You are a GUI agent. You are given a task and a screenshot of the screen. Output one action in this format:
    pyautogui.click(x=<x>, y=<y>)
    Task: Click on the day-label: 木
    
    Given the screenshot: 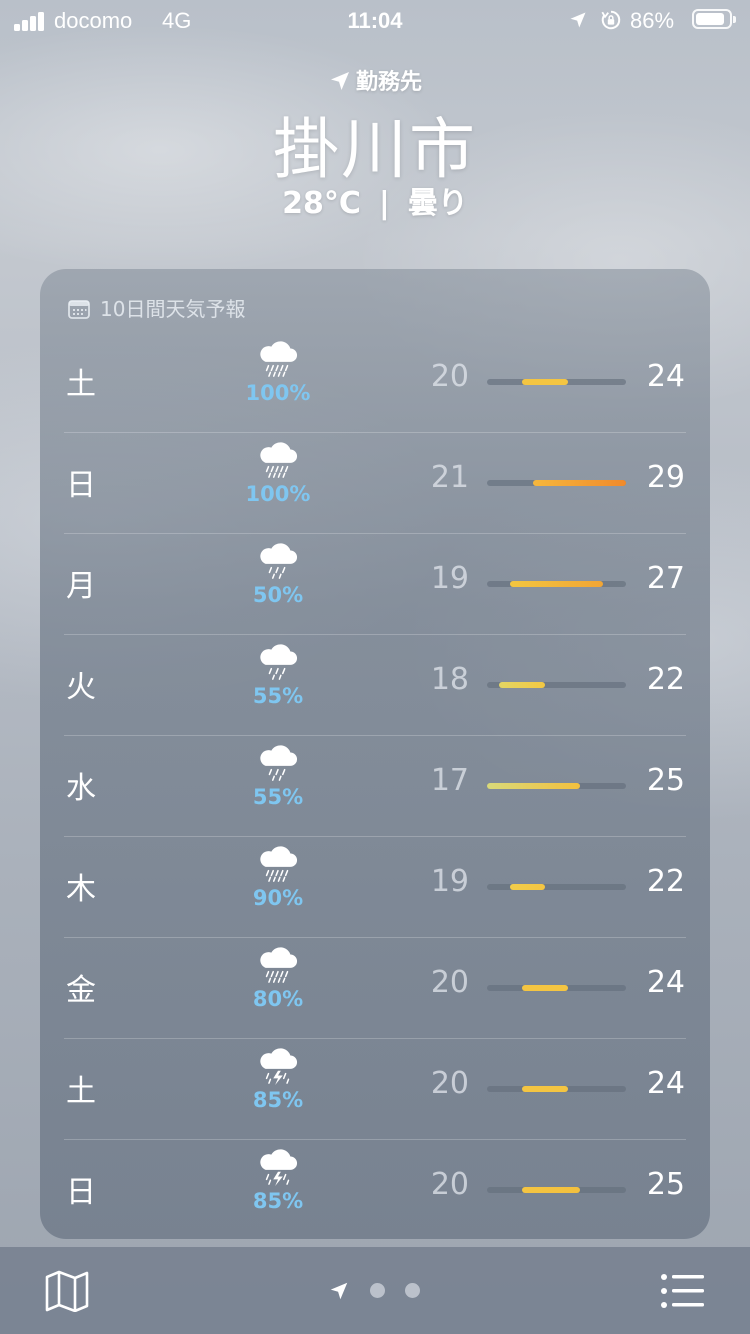 What is the action you would take?
    pyautogui.click(x=81, y=889)
    